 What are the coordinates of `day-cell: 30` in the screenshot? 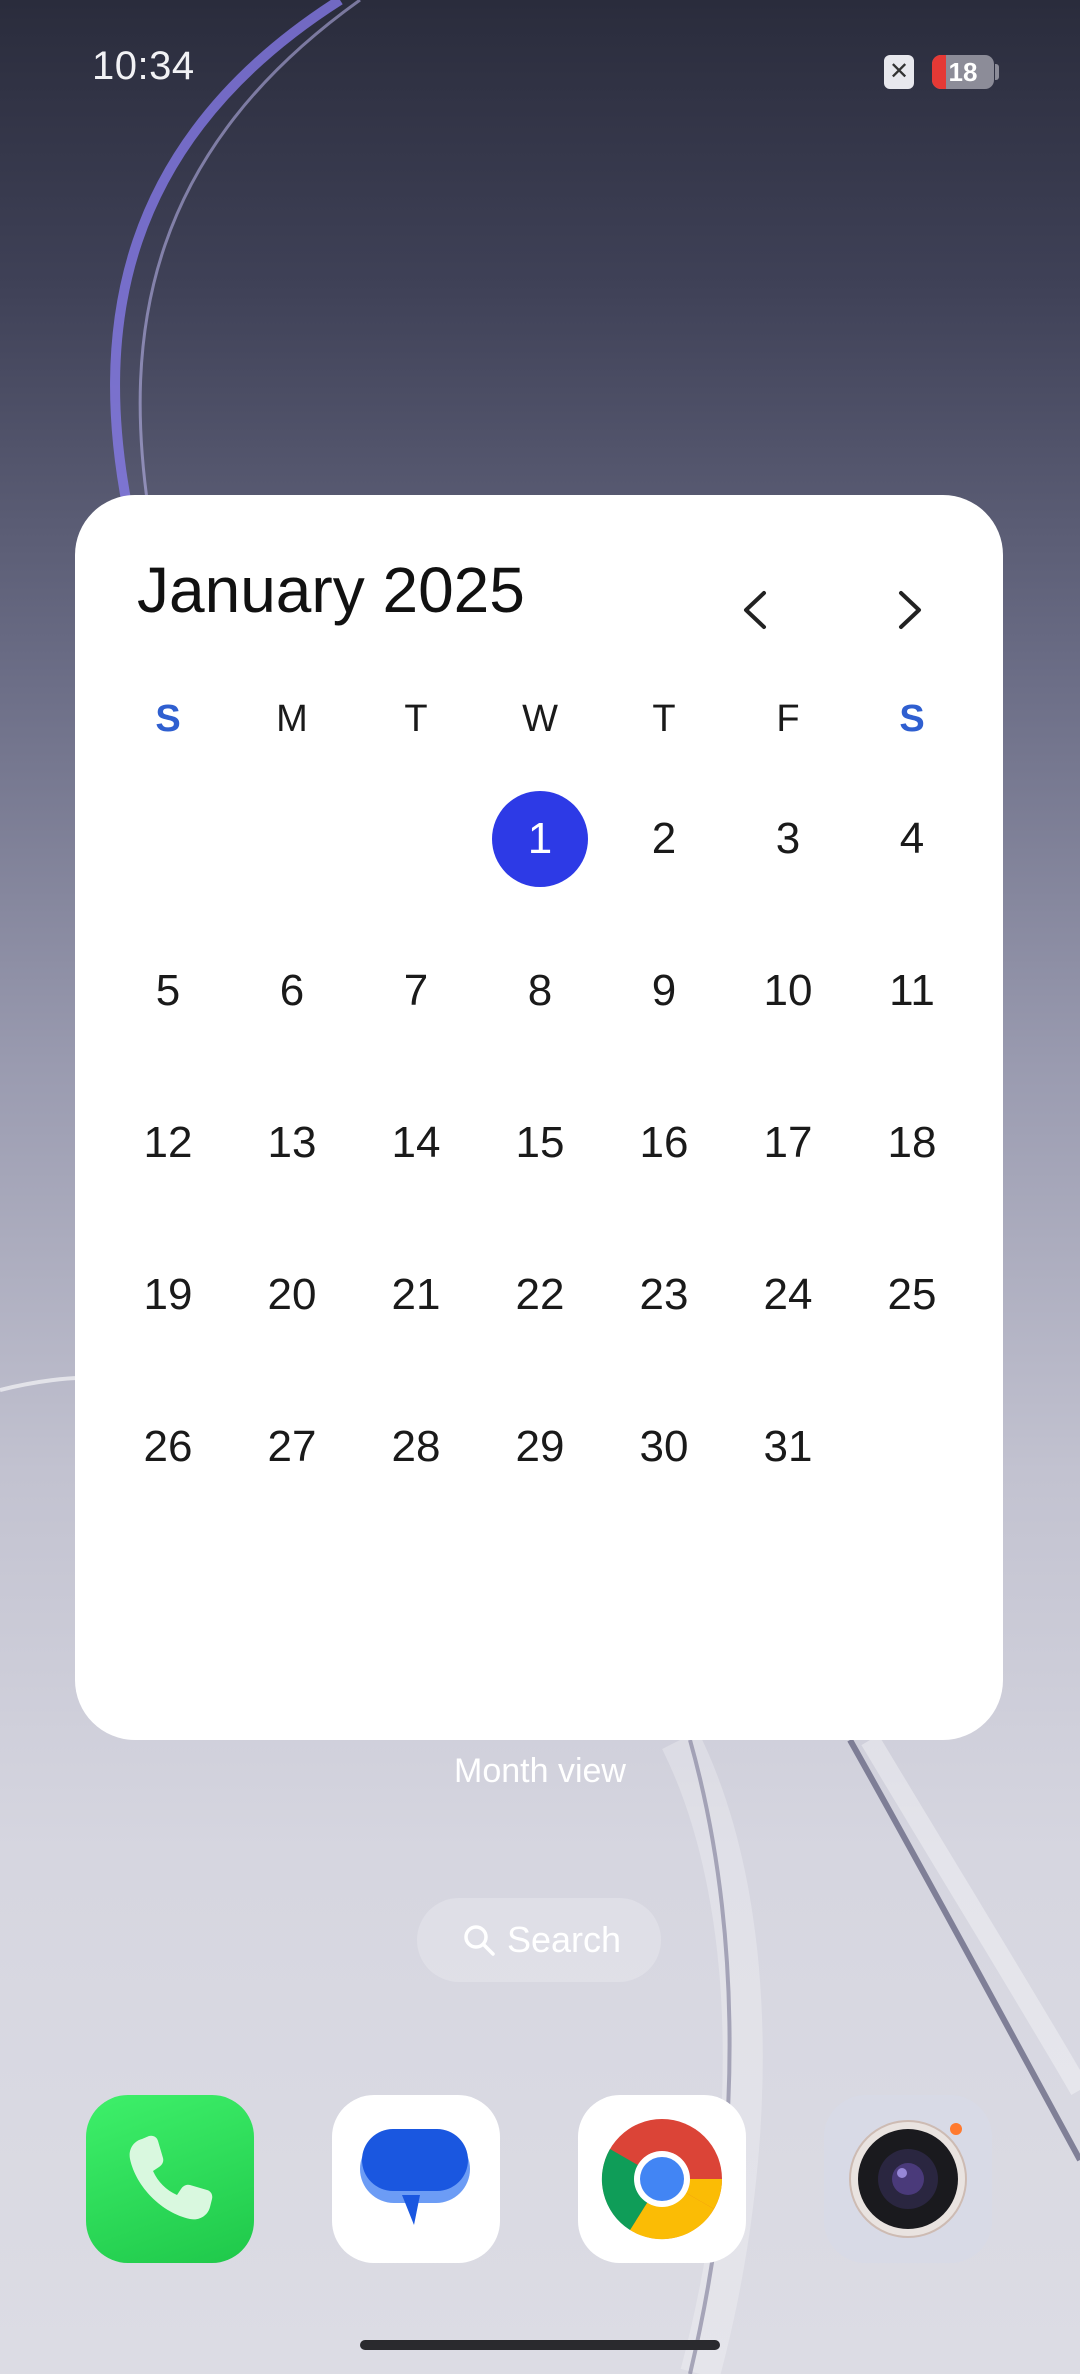 It's located at (664, 1447).